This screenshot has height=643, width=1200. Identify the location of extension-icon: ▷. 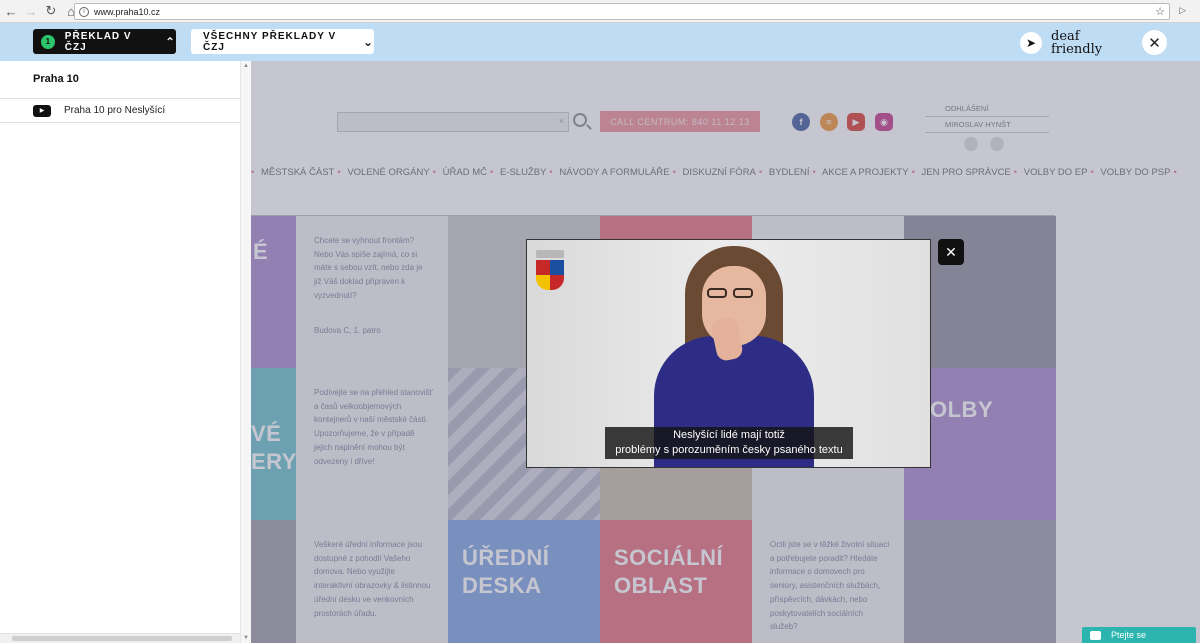
(1182, 10).